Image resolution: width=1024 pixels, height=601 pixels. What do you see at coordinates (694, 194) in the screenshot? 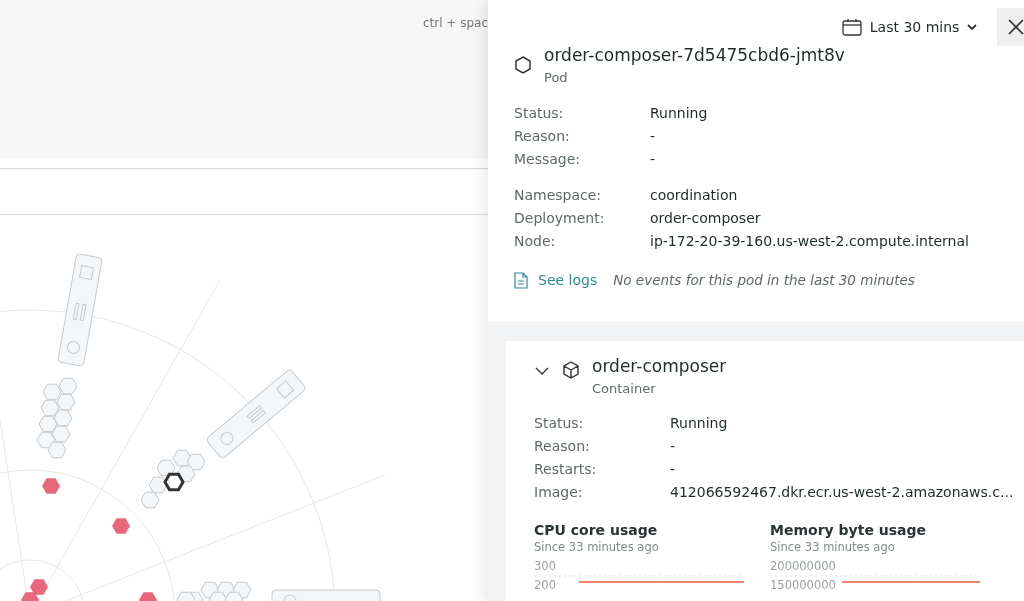
I see `field-value: coordination` at bounding box center [694, 194].